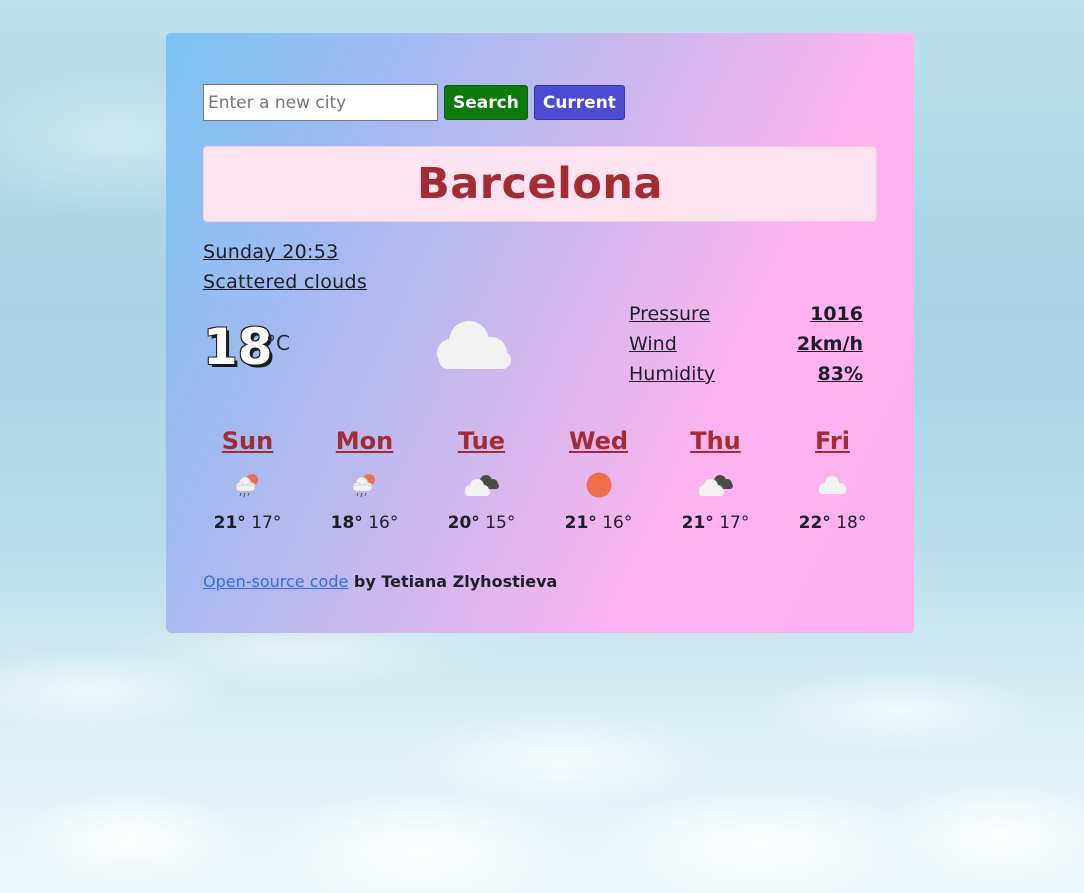 Image resolution: width=1084 pixels, height=893 pixels. Describe the element at coordinates (749, 374) in the screenshot. I see `humidity-row: Humidity 83%` at that location.